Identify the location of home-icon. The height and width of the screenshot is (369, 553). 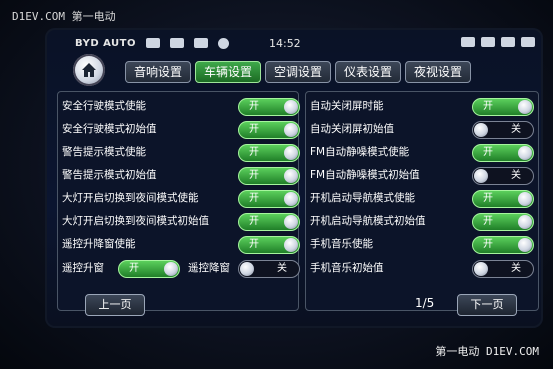
(89, 70).